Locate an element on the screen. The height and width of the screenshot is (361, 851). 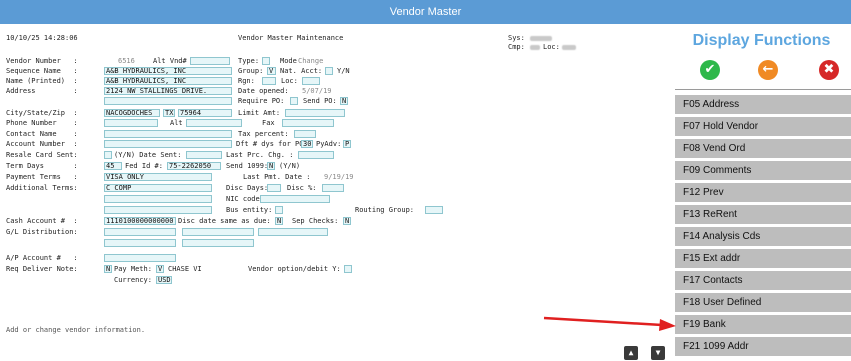
f15-ext-addr-button: F15 Ext addr is located at coordinates (763, 258).